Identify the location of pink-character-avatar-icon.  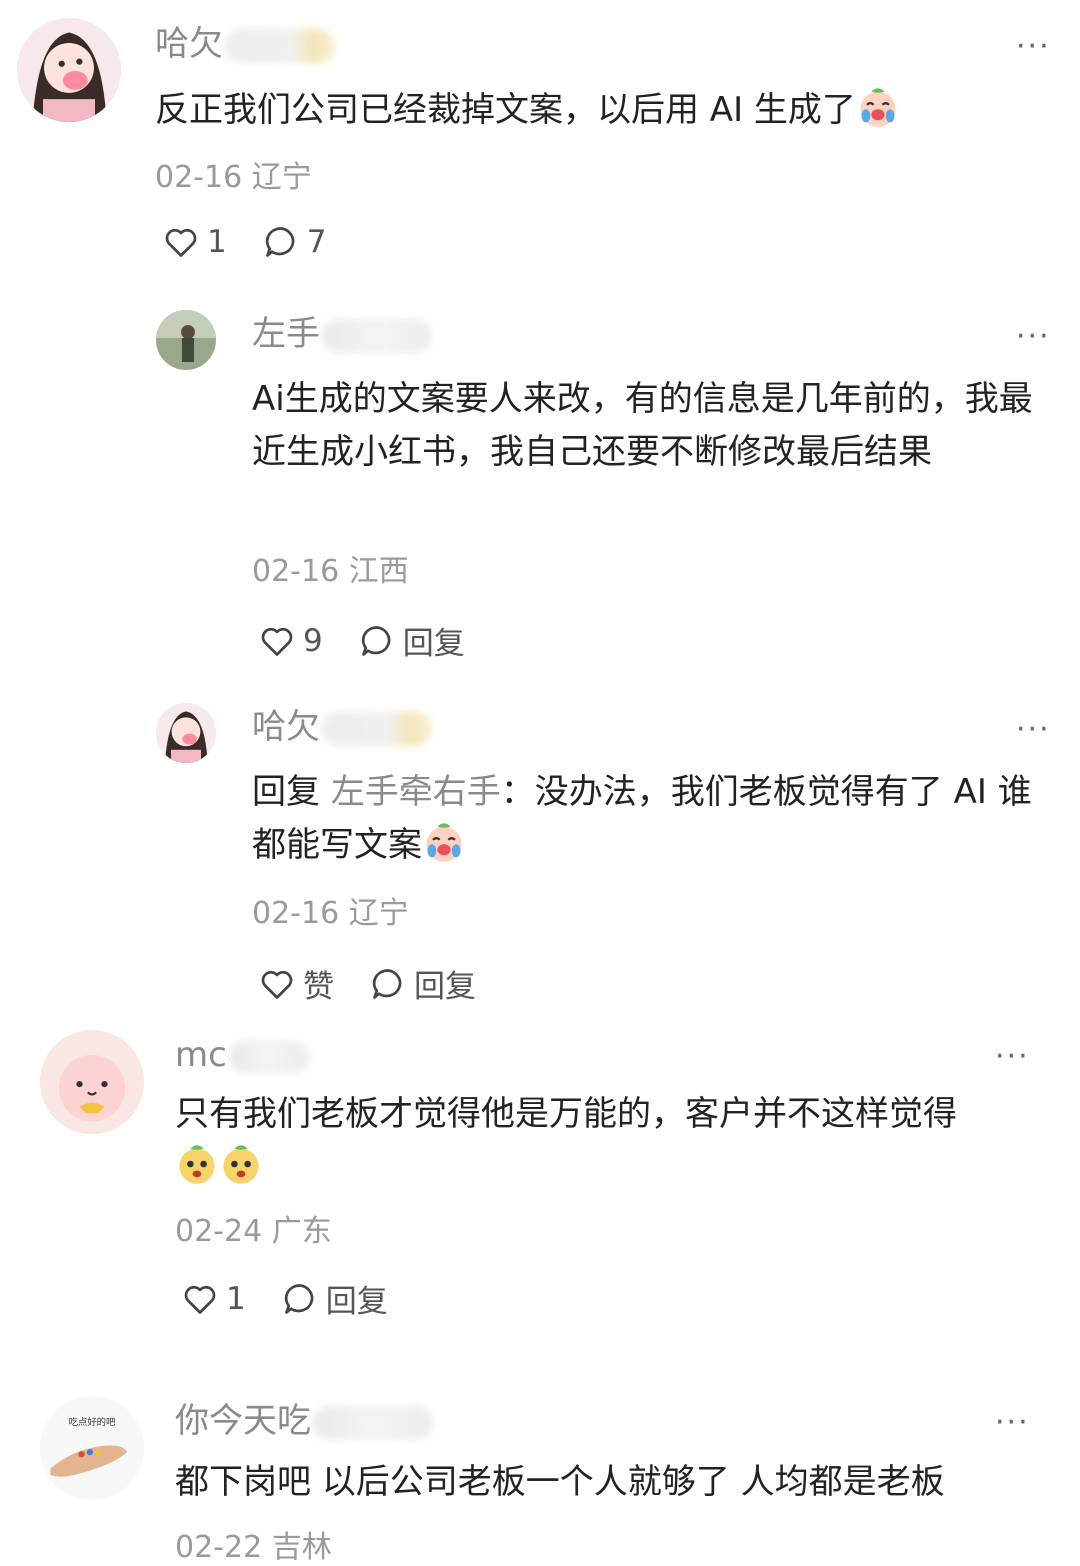
(92, 1082).